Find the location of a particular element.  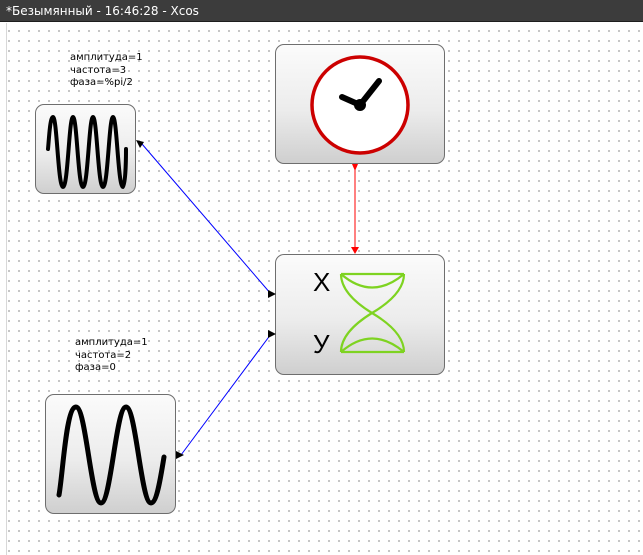

xy-scope-block: X У is located at coordinates (360, 314).